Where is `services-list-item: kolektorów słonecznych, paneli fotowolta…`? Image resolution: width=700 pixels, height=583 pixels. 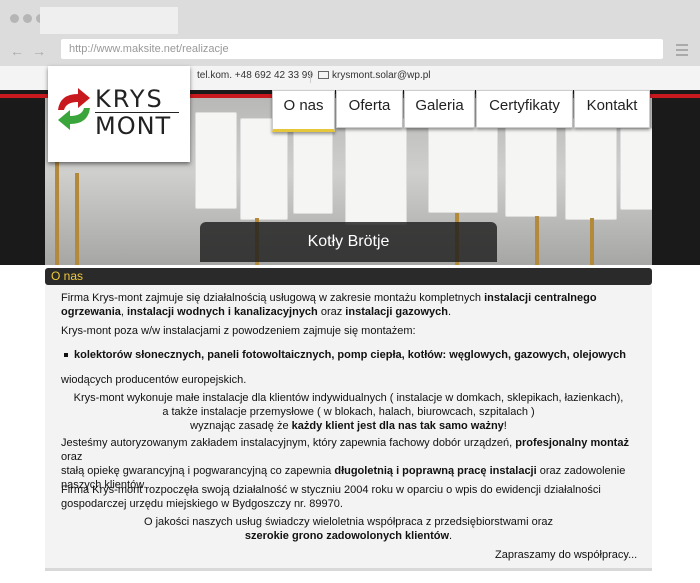 services-list-item: kolektorów słonecznych, paneli fotowolta… is located at coordinates (350, 355).